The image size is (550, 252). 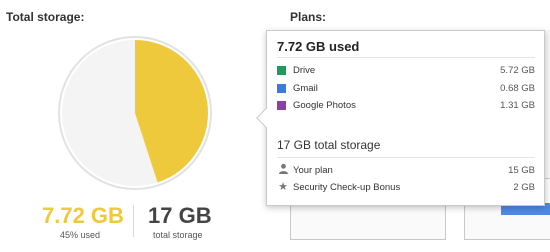 I want to click on used-percent-caption: 45% used, so click(x=80, y=235).